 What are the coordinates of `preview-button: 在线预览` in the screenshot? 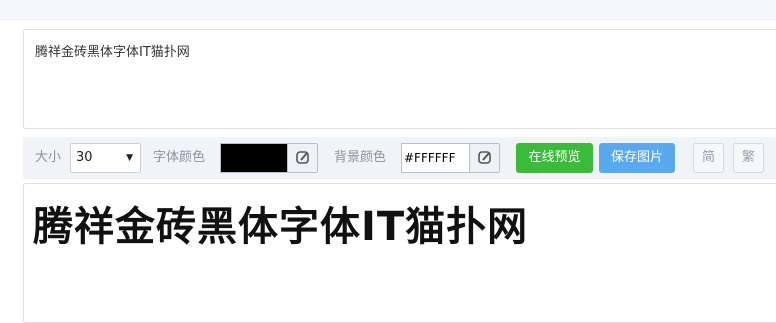 It's located at (554, 158).